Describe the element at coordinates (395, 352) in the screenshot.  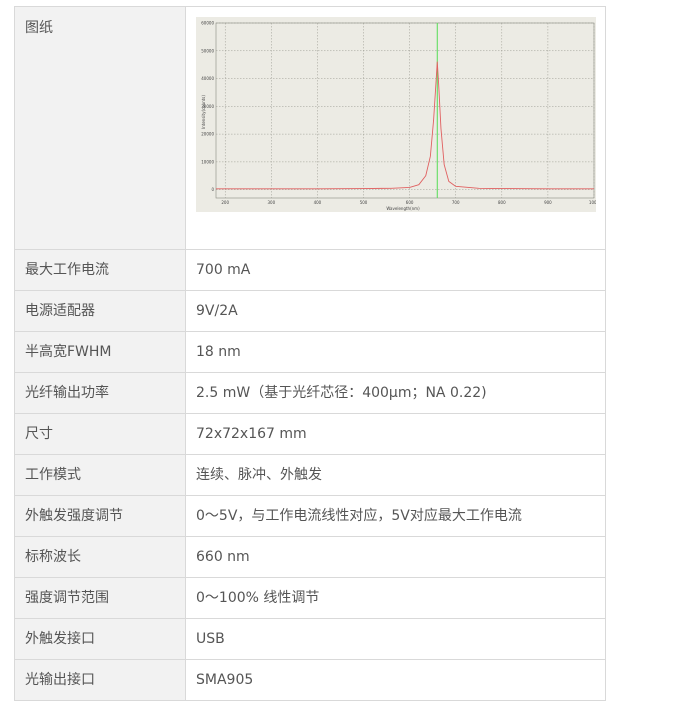
I see `row-value: 18 nm` at that location.